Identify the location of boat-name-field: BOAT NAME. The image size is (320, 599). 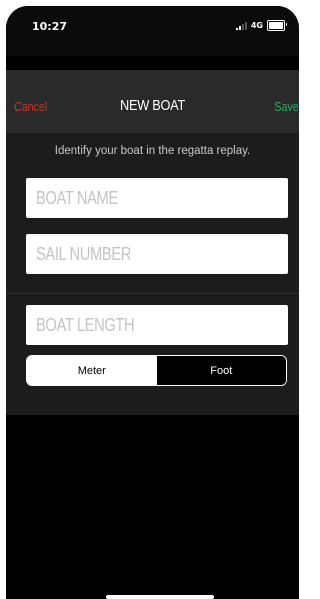
(157, 198).